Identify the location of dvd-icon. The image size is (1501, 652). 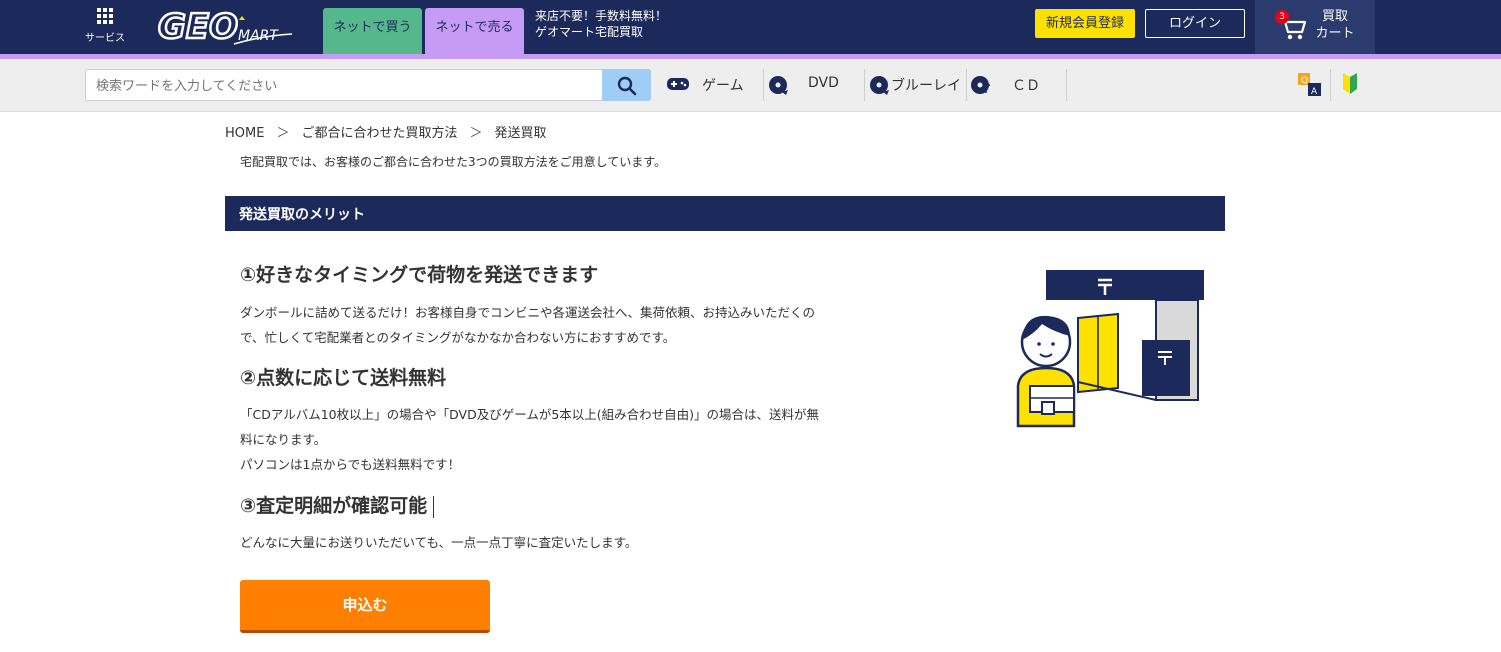
(778, 85).